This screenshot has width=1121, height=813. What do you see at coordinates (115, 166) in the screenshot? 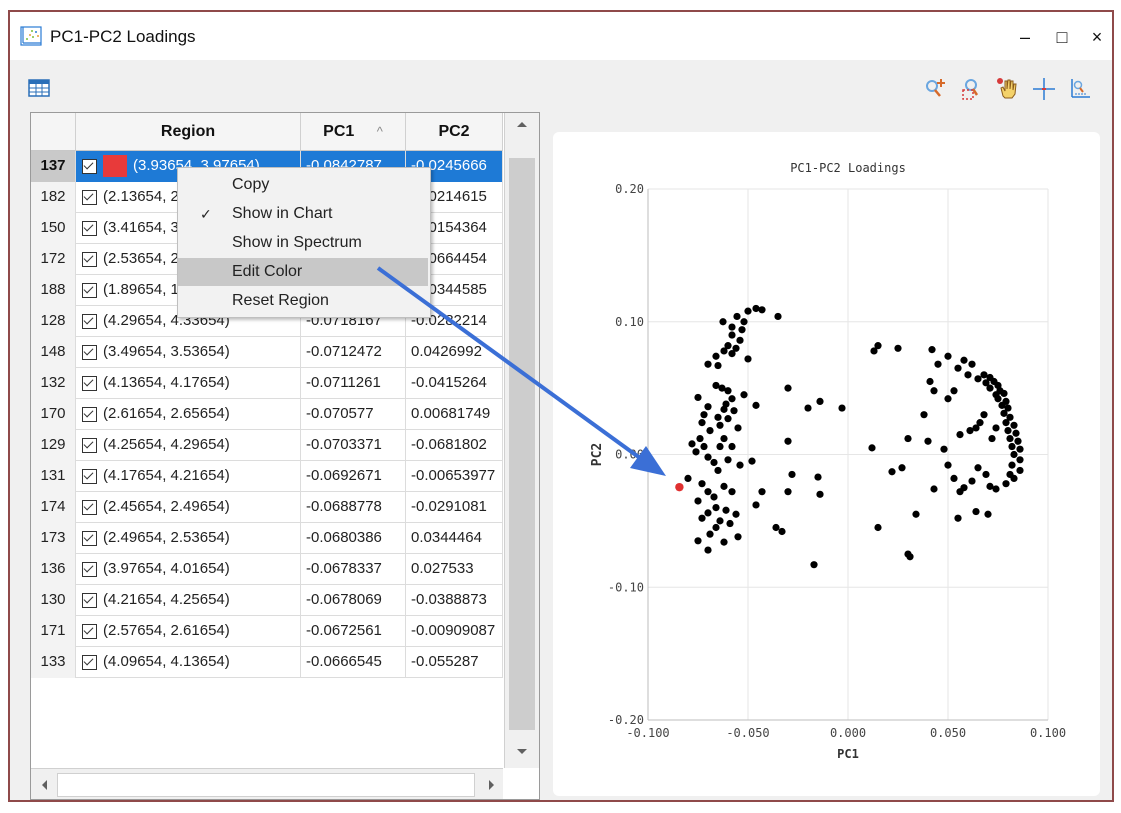
I see `color-swatch` at bounding box center [115, 166].